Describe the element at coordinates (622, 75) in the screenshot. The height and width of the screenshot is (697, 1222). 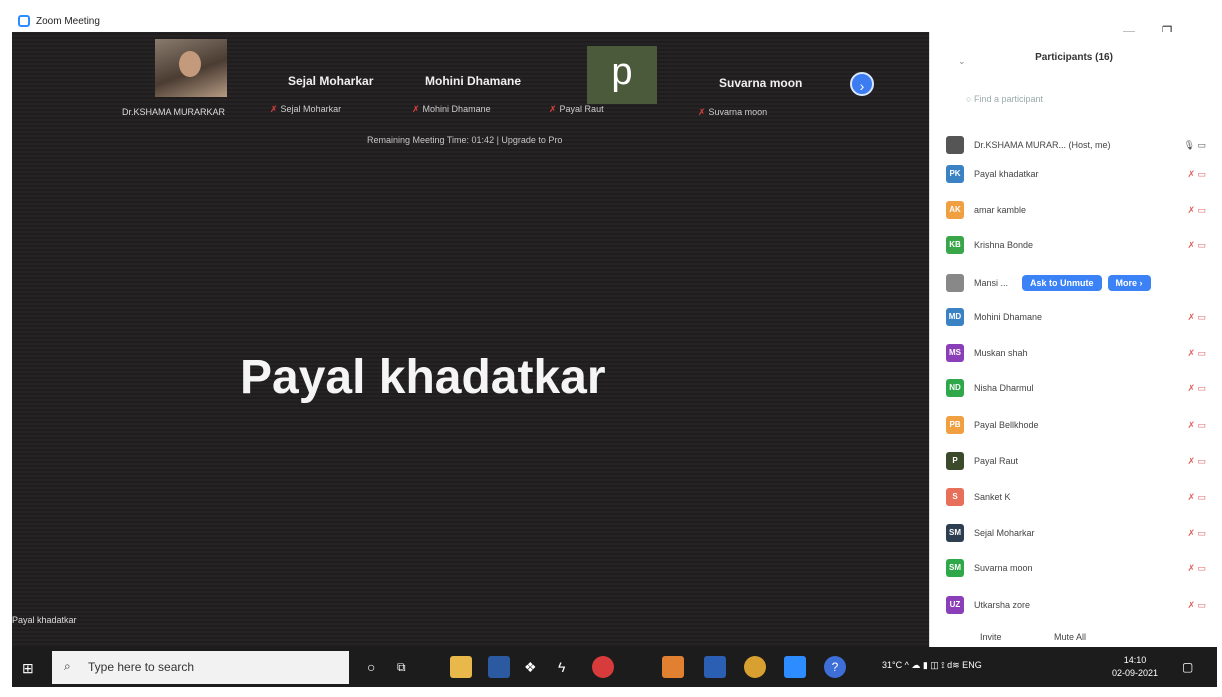
I see `video-tile-p: p` at that location.